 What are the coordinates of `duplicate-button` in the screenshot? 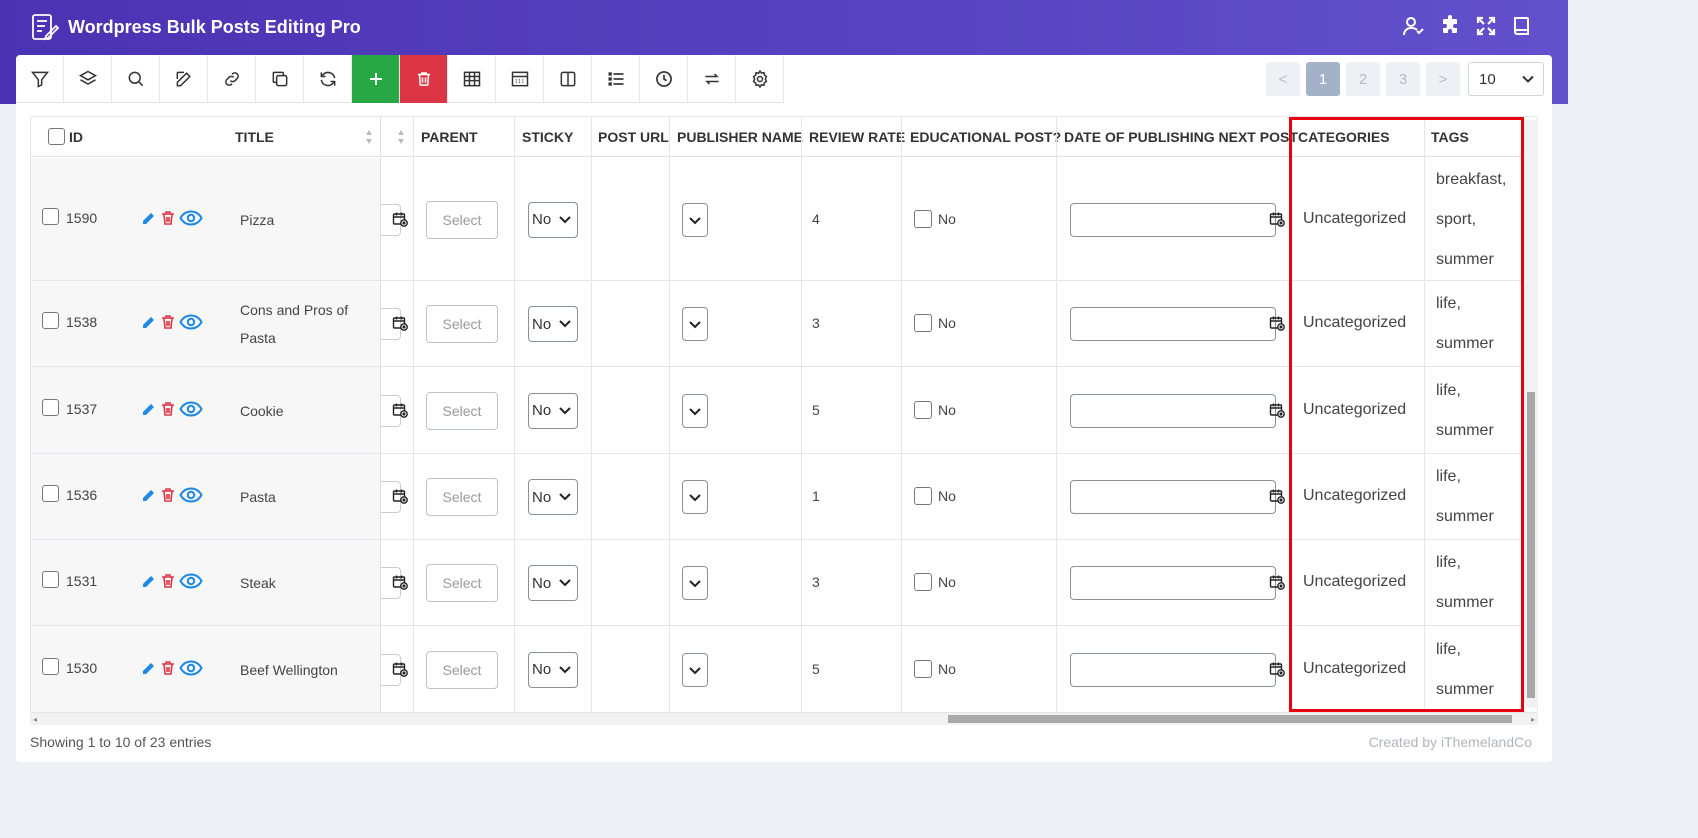 It's located at (280, 79).